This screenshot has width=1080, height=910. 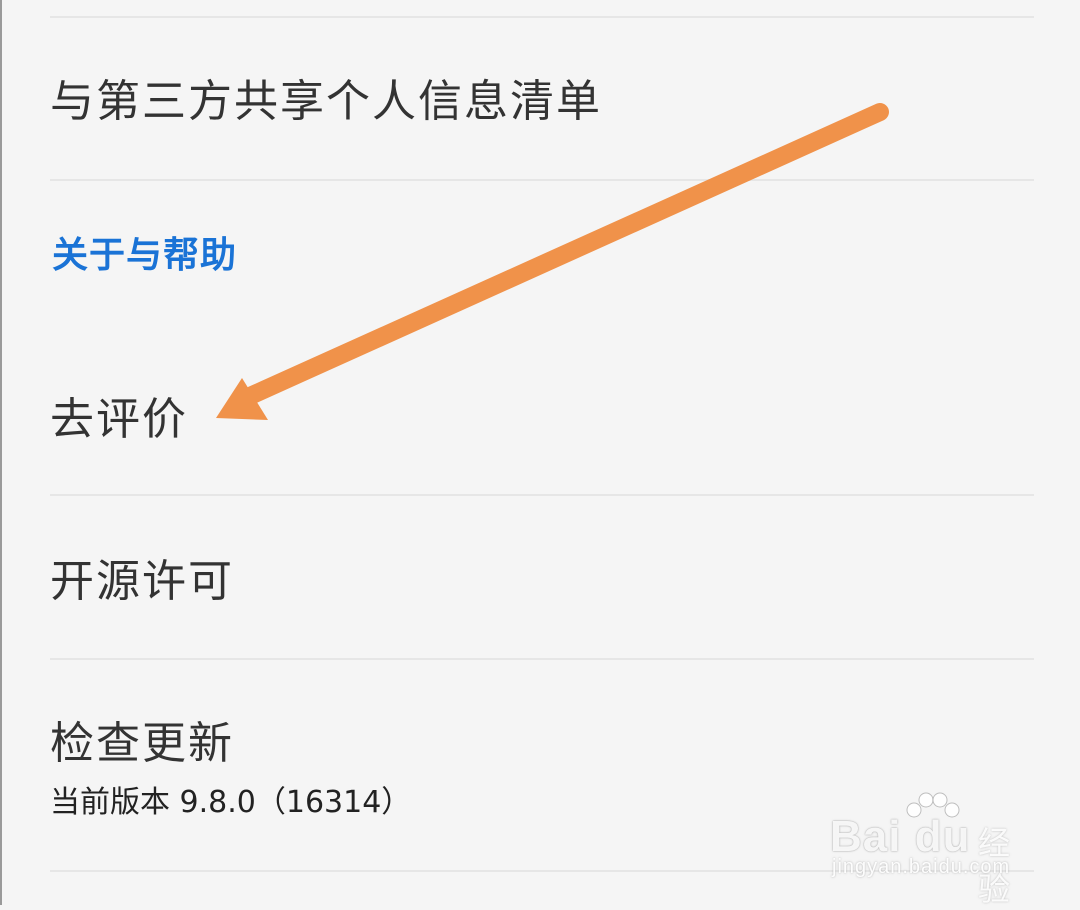 What do you see at coordinates (921, 867) in the screenshot?
I see `watermark-url: jingyan.baidu.com` at bounding box center [921, 867].